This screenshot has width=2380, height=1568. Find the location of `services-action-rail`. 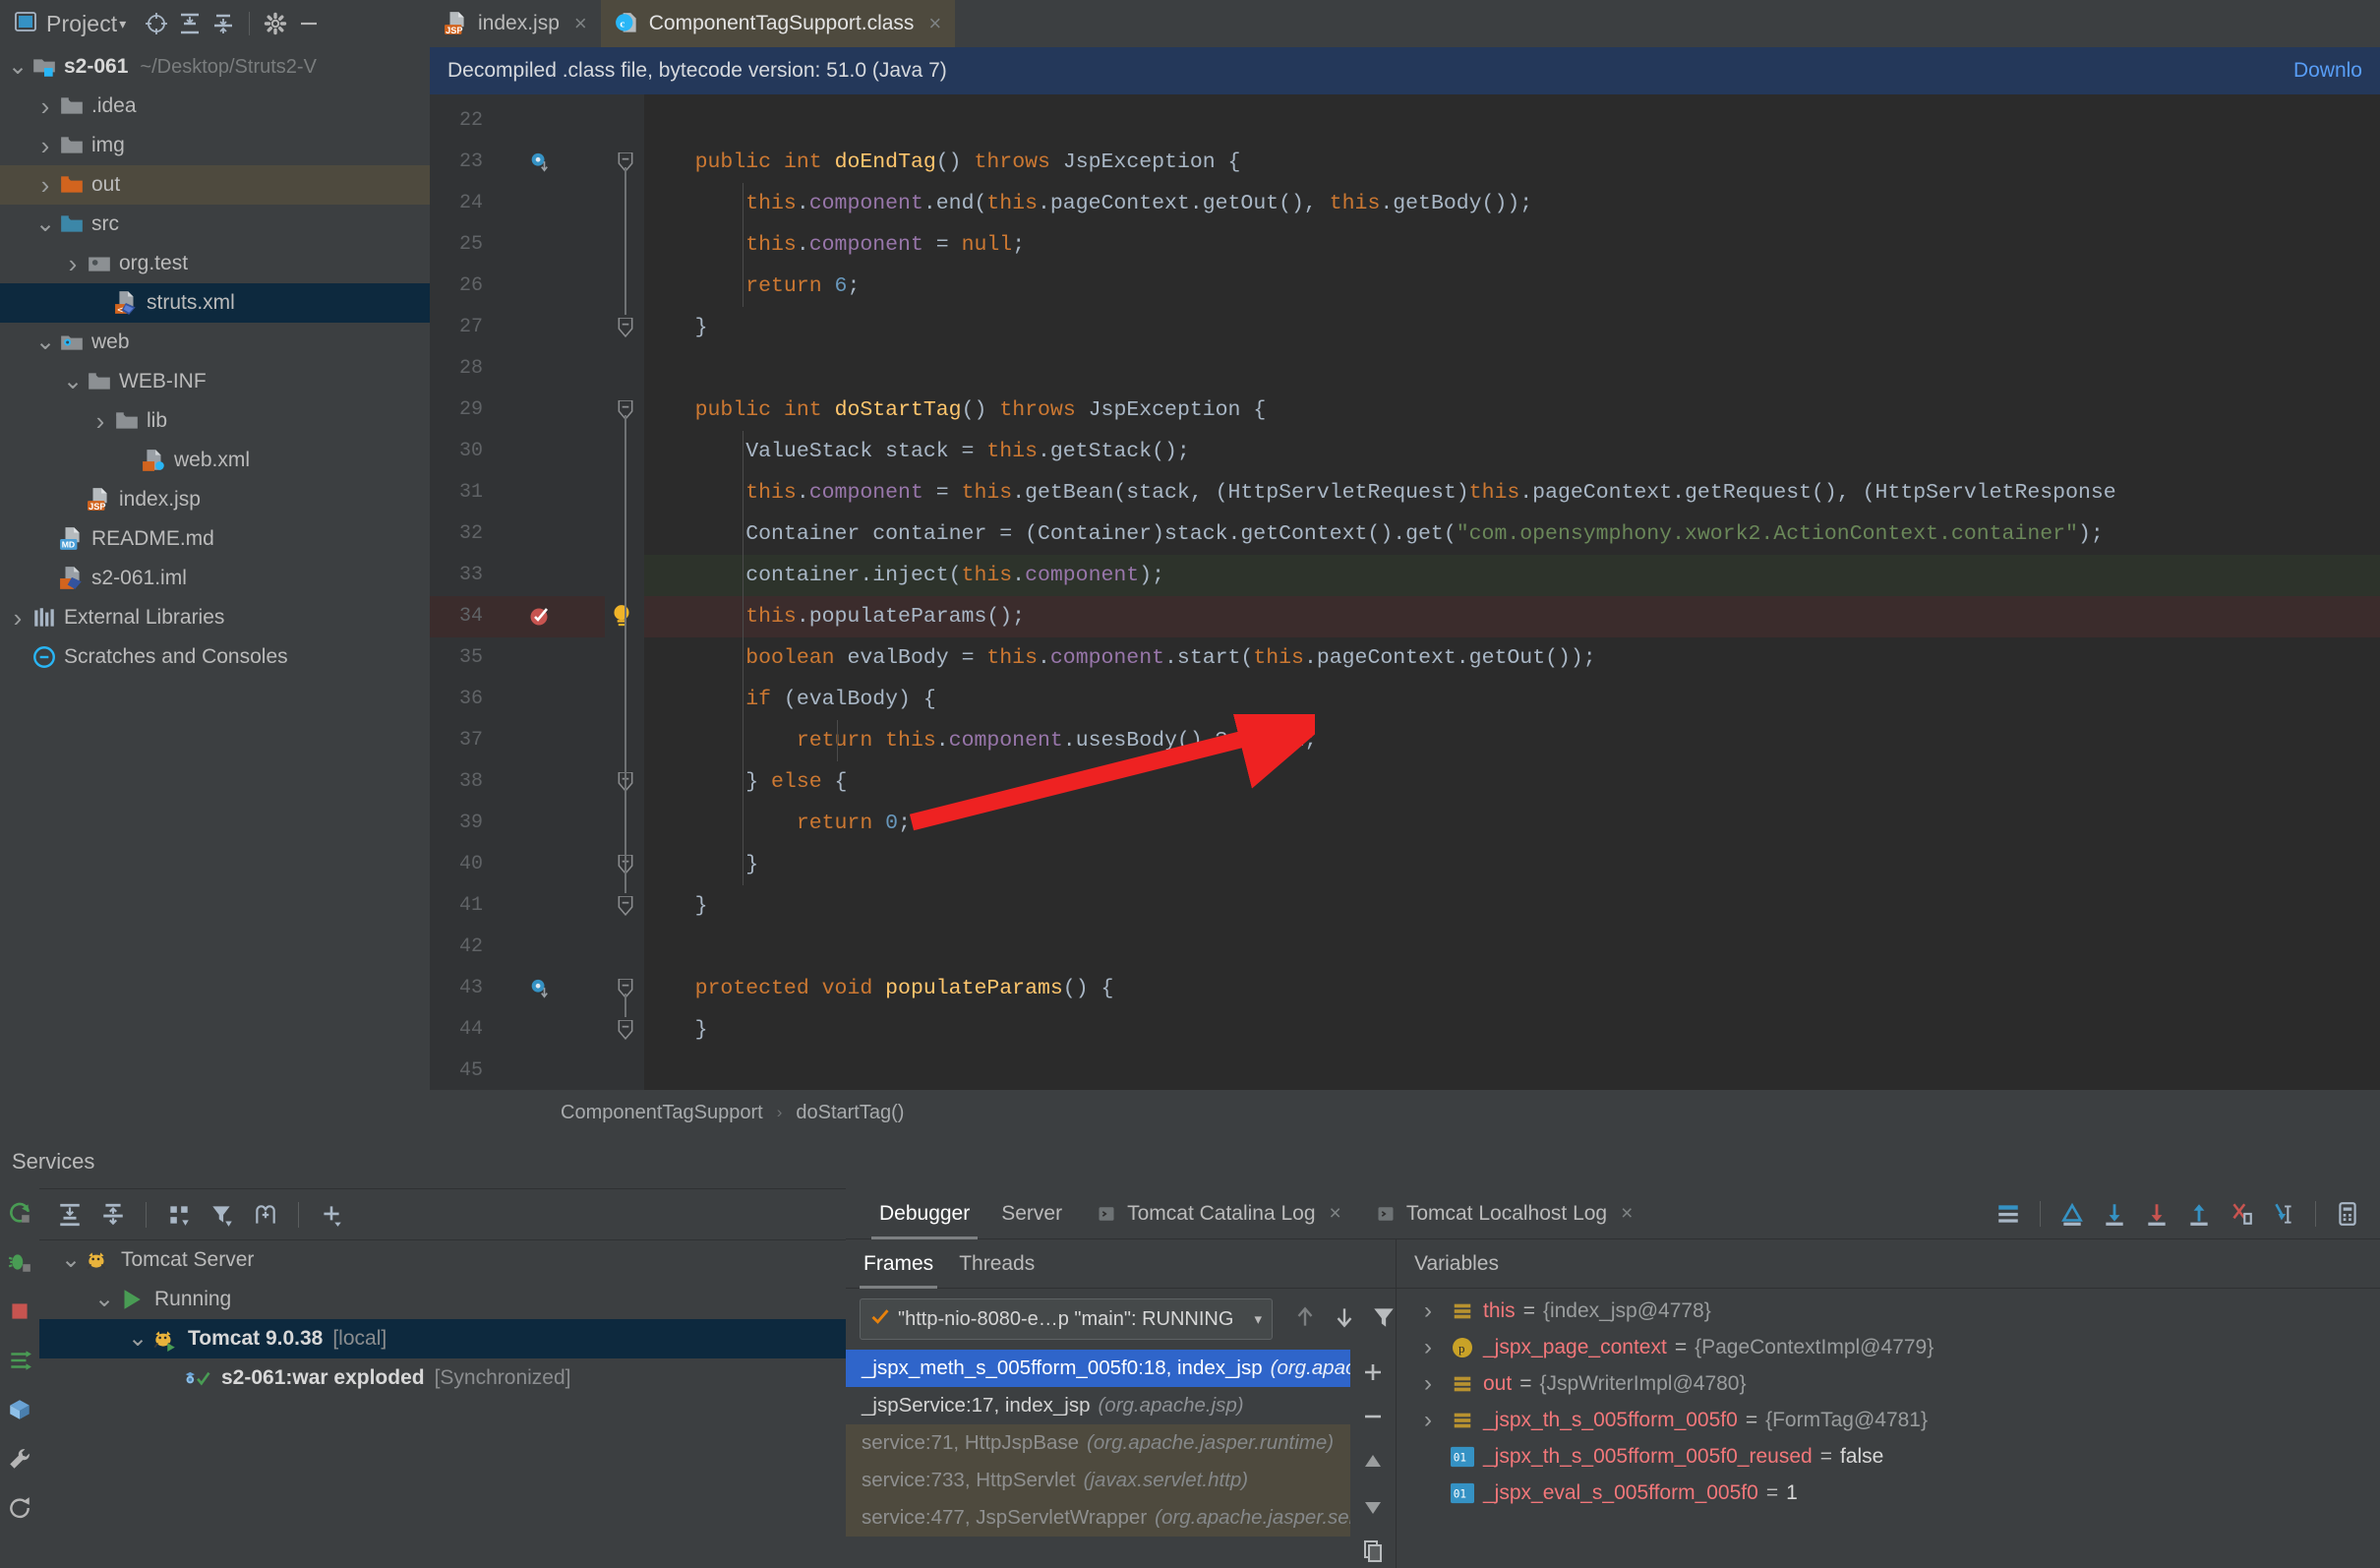

services-action-rail is located at coordinates (19, 1378).